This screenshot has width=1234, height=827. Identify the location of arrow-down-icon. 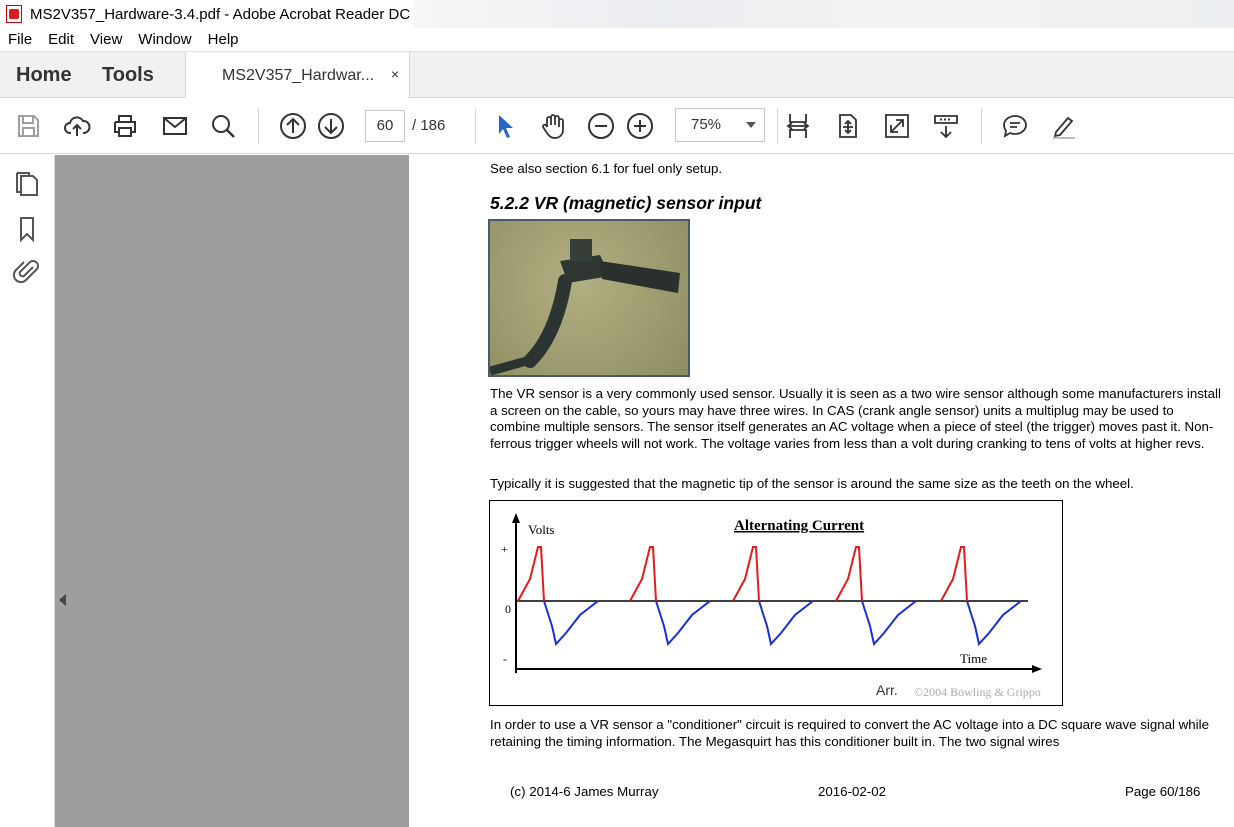
(331, 126).